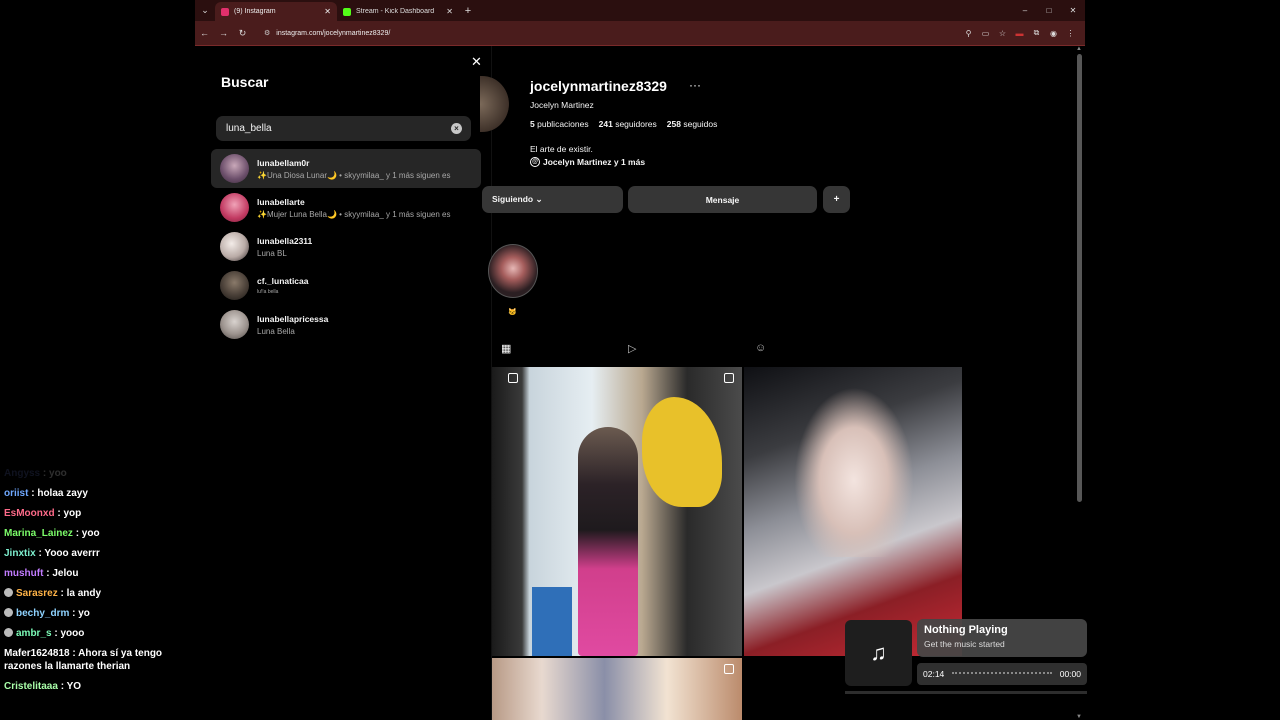 This screenshot has height=720, width=1280. I want to click on chat-text: : la andy, so click(81, 593).